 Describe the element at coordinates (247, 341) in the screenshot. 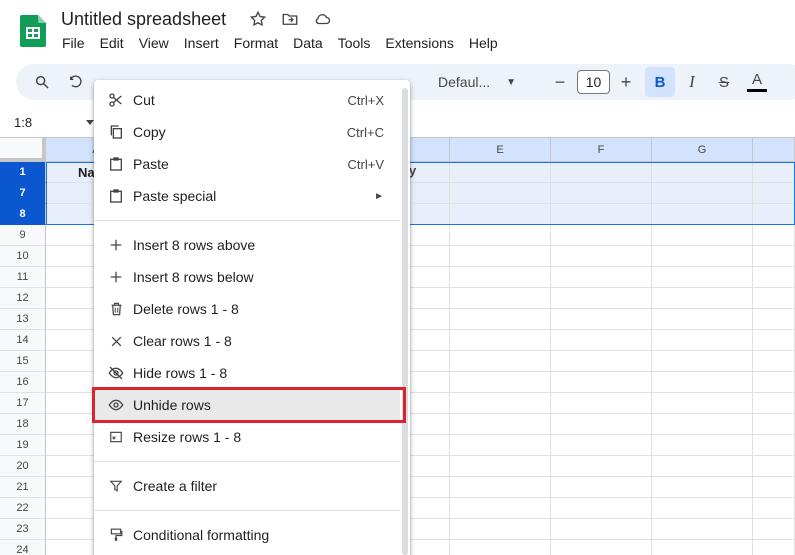

I see `menu-item-clear-rows: Clear rows 1 - 8` at that location.